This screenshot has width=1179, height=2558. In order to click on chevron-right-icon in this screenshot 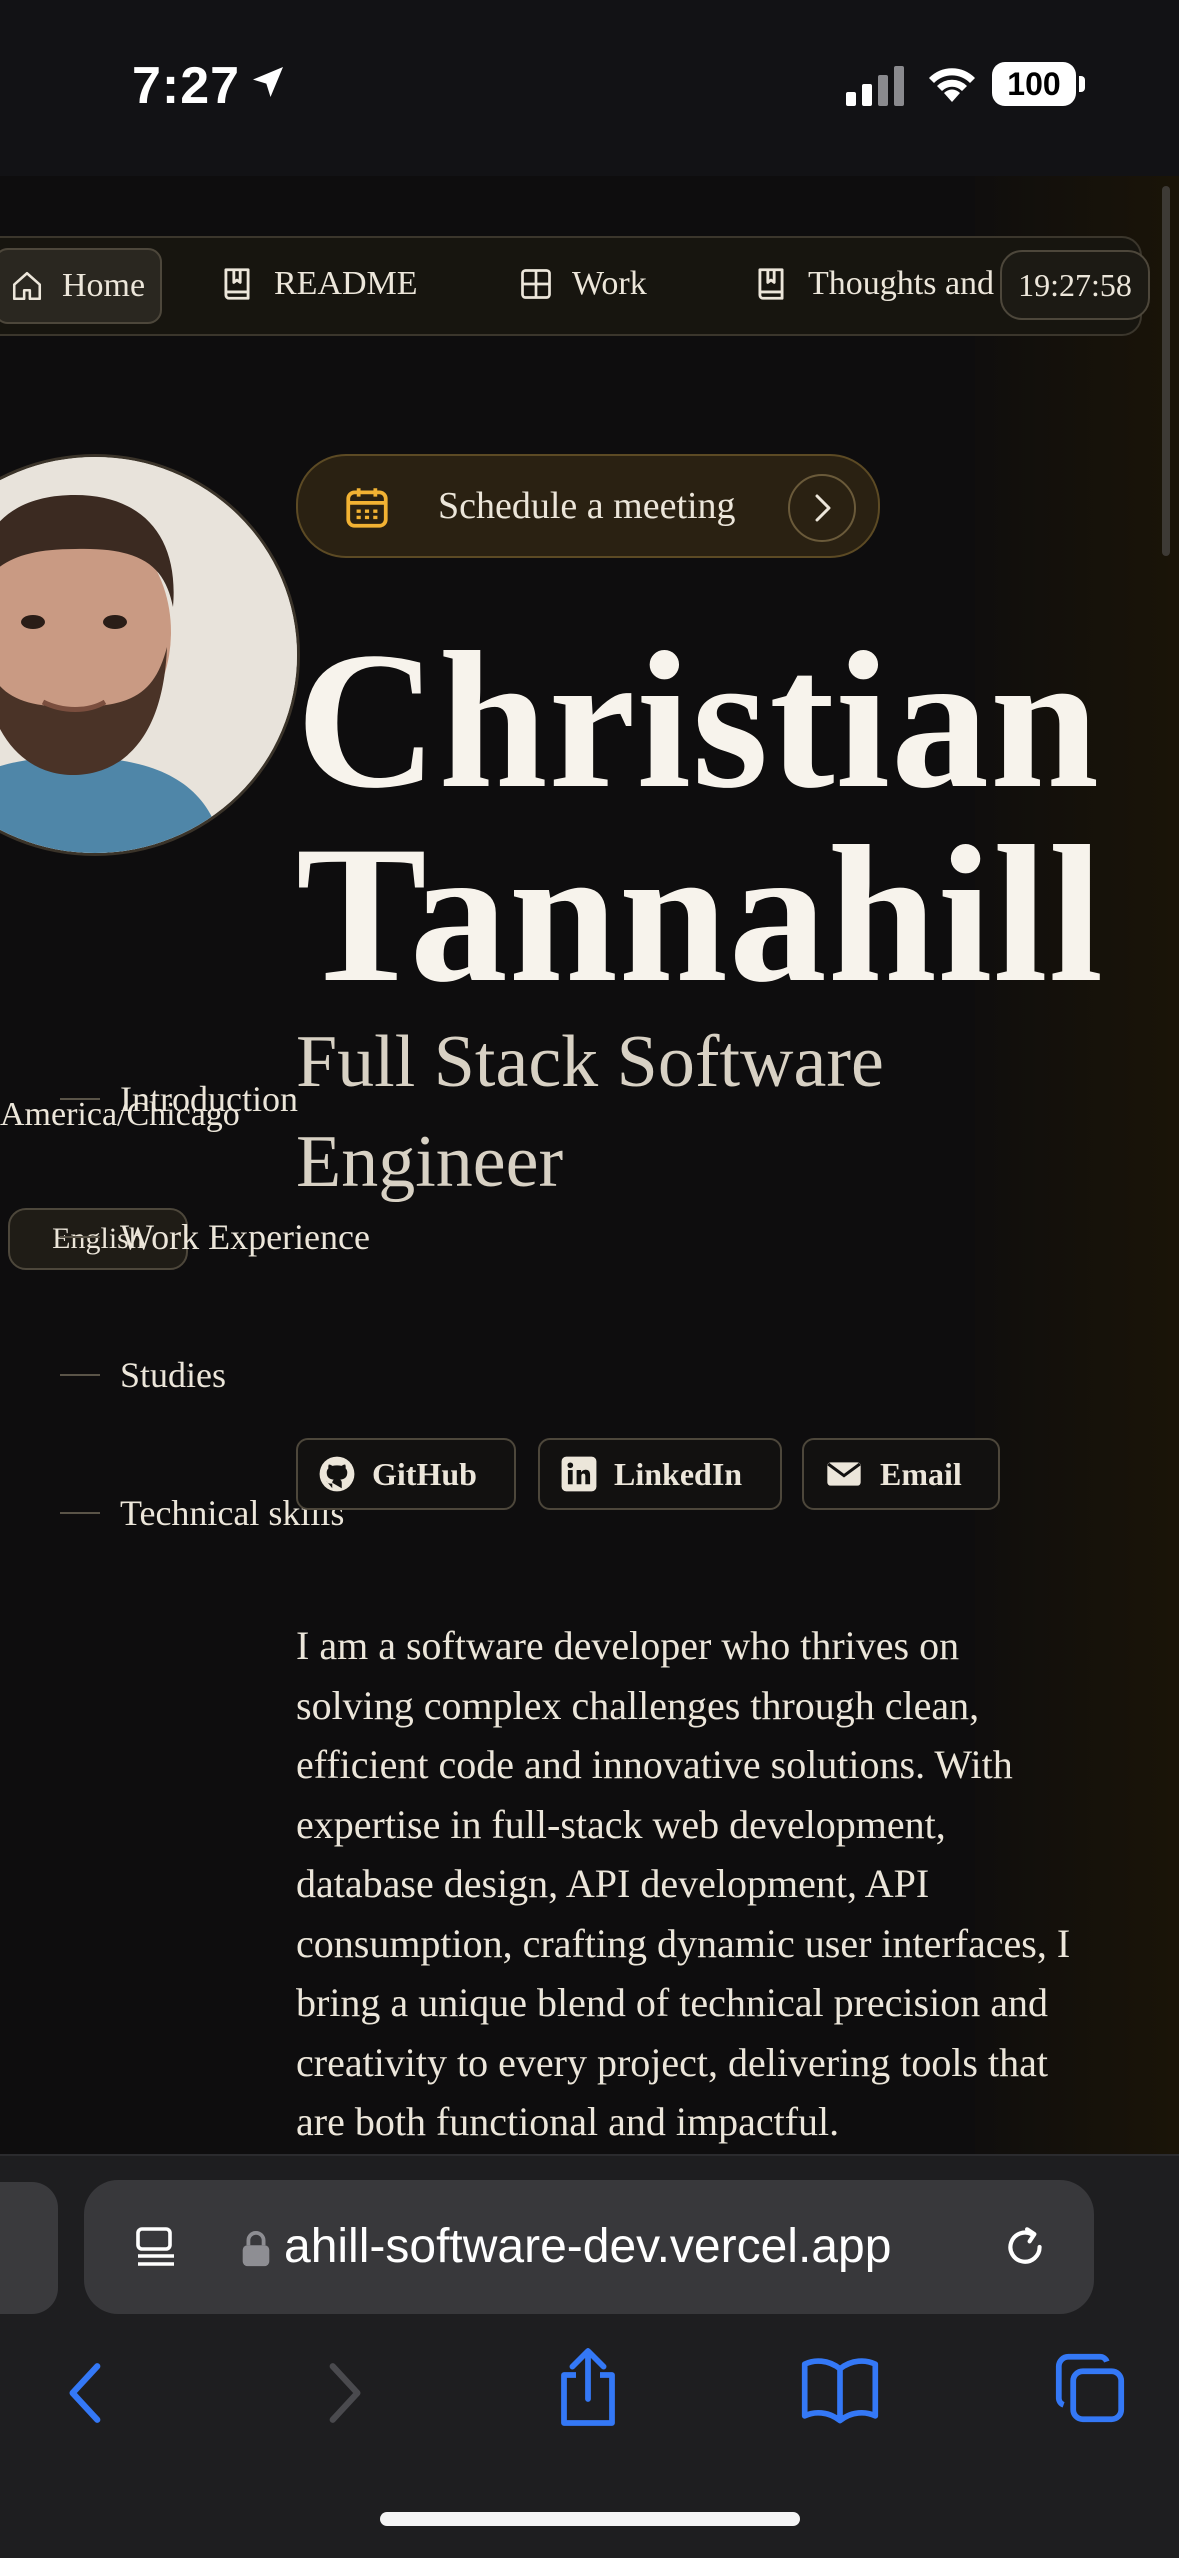, I will do `click(822, 508)`.